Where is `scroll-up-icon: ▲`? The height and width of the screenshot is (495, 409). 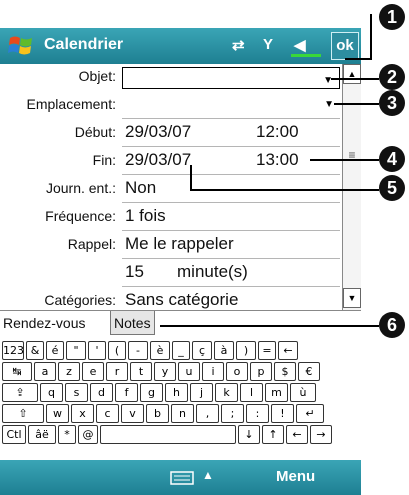
scroll-up-icon: ▲ is located at coordinates (352, 74).